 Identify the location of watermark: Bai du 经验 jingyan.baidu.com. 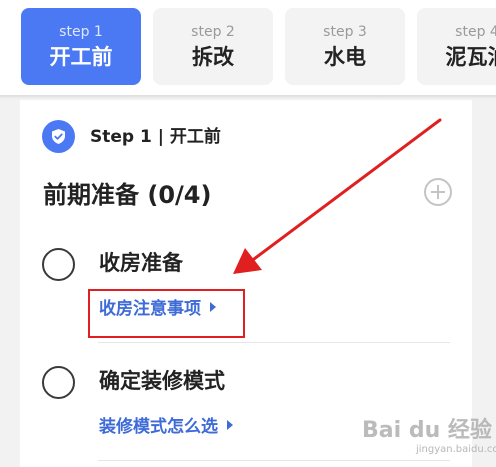
(421, 435).